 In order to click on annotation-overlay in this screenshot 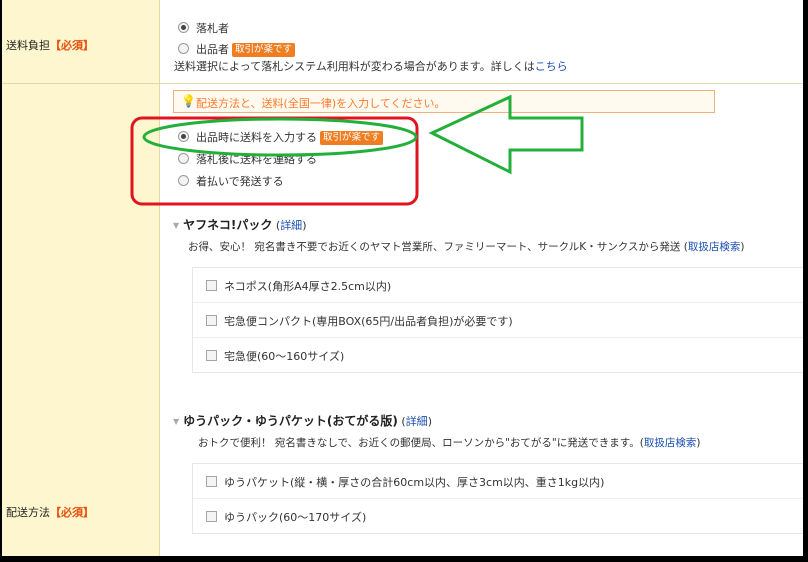, I will do `click(357, 150)`.